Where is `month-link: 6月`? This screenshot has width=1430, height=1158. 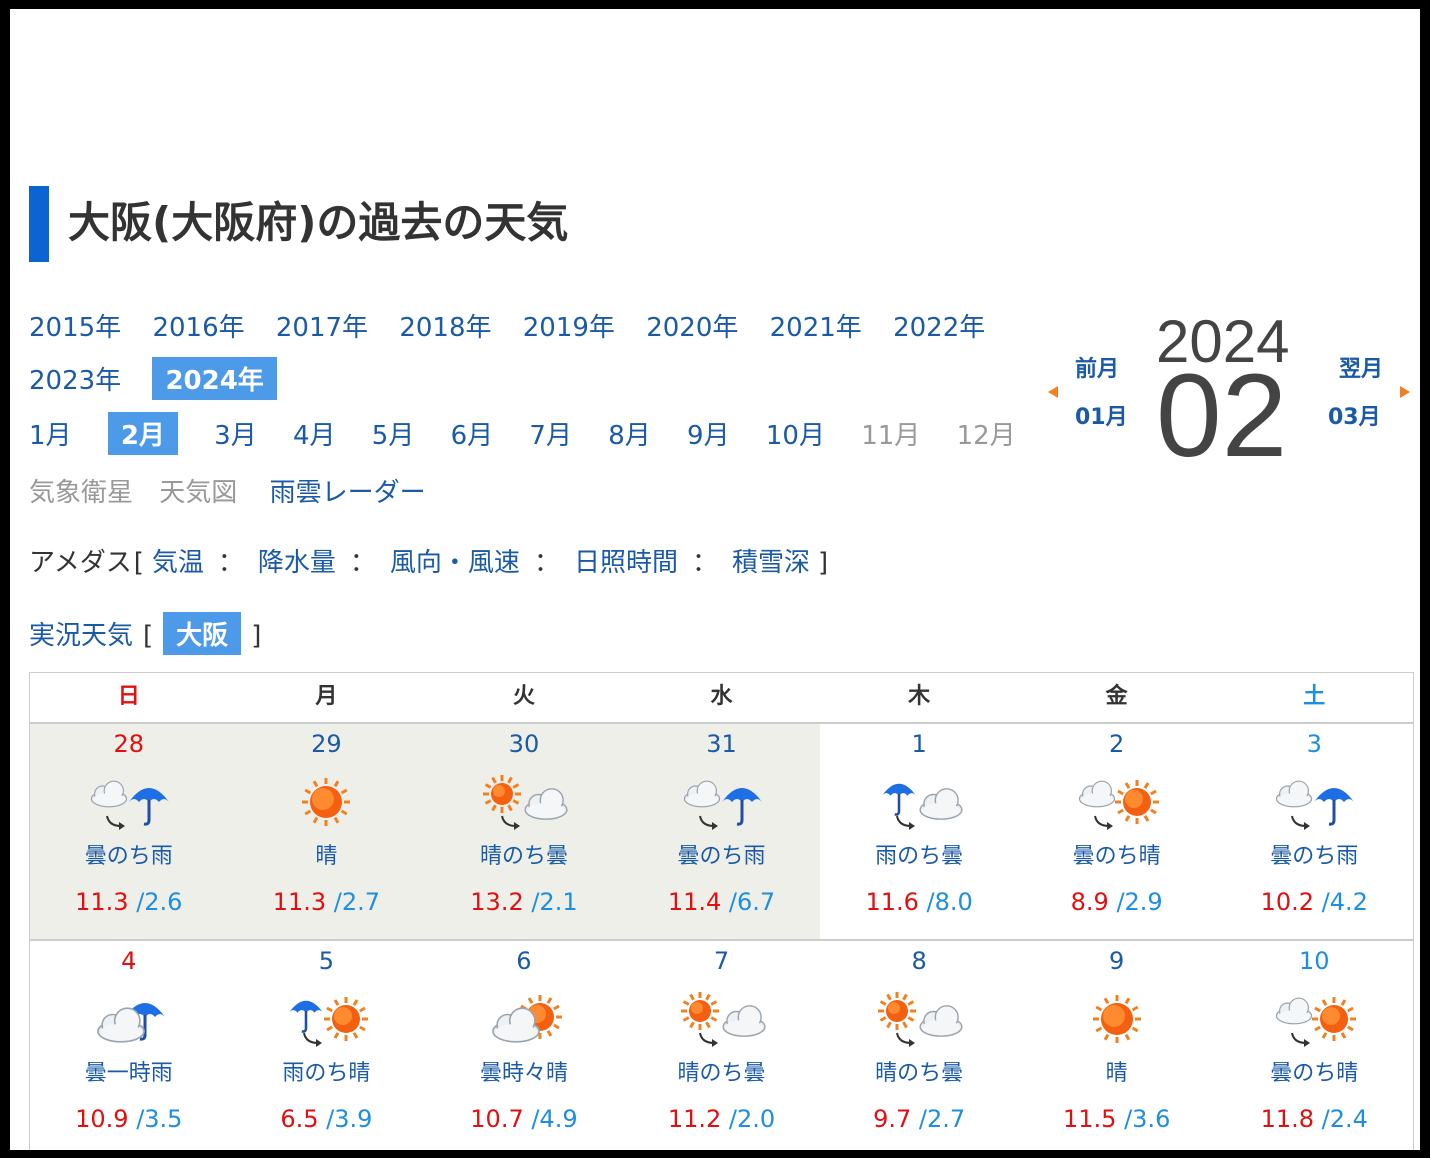 month-link: 6月 is located at coordinates (472, 433).